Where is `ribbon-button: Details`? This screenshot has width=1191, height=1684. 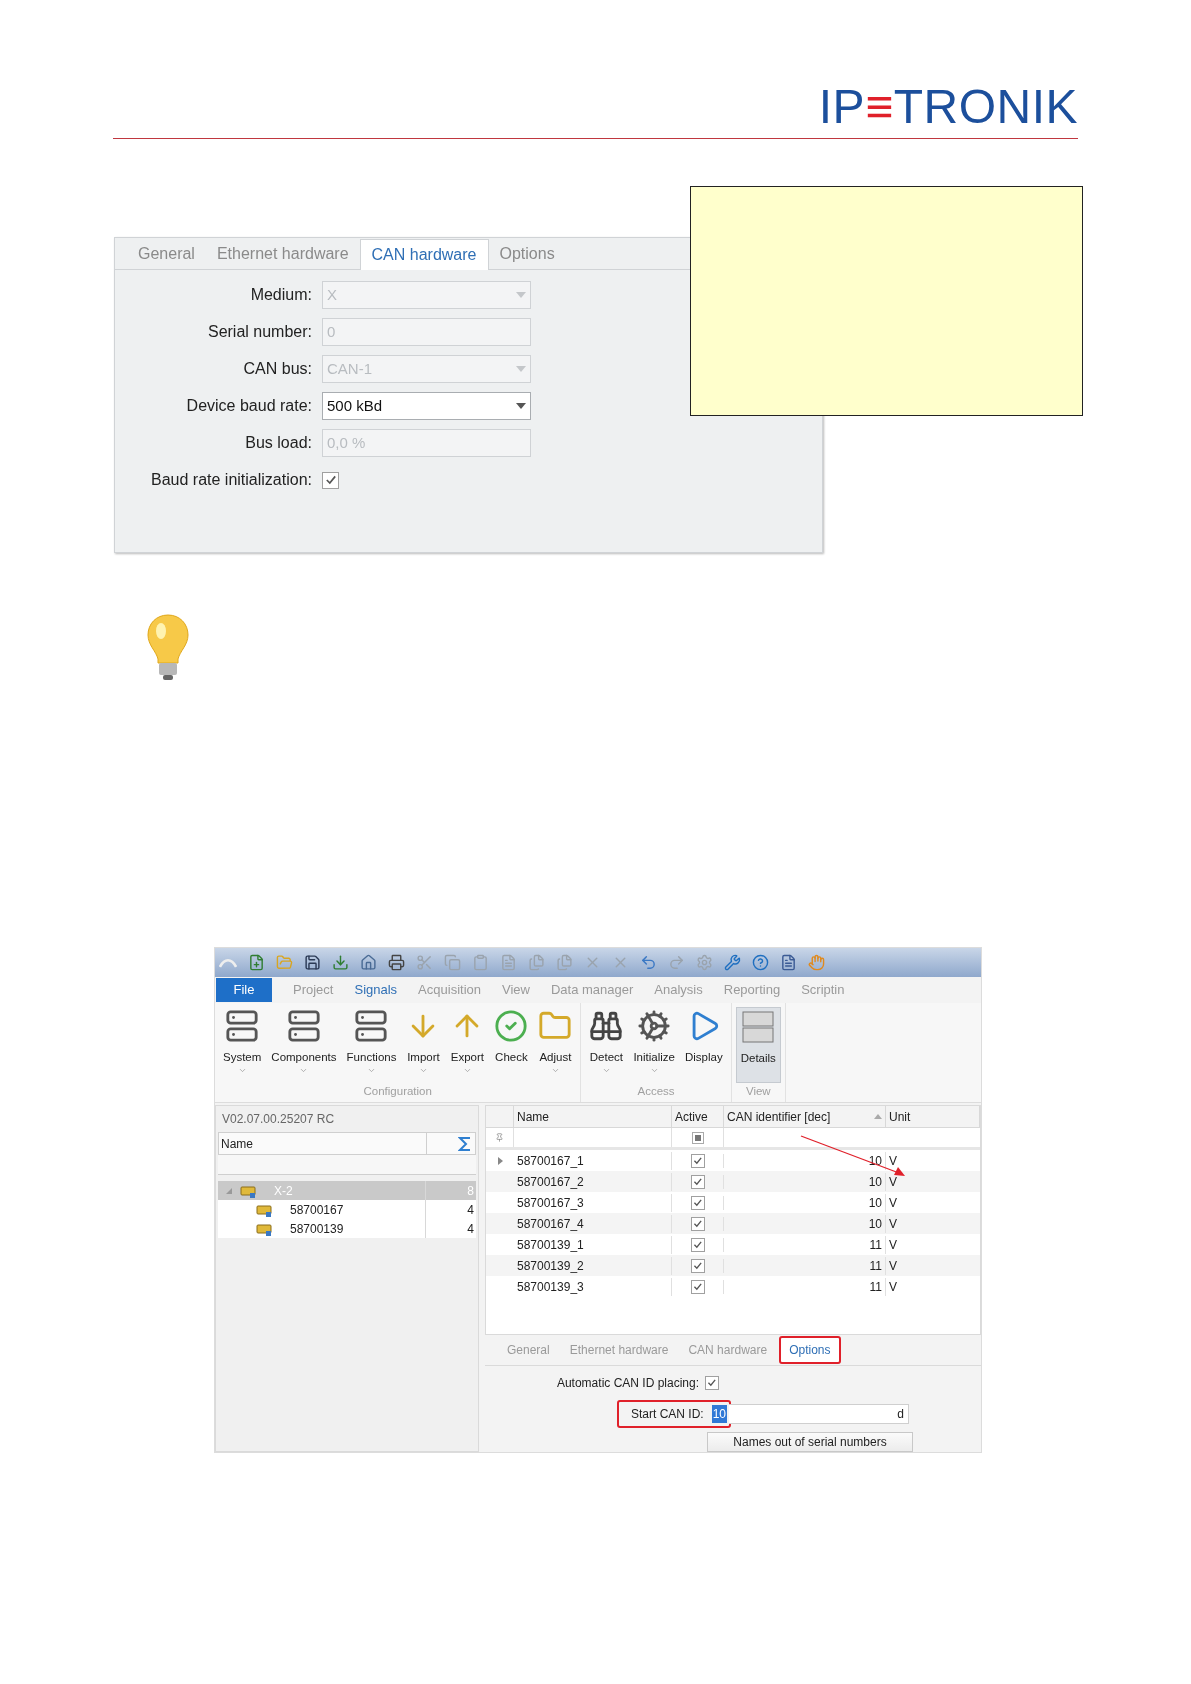 ribbon-button: Details is located at coordinates (758, 1045).